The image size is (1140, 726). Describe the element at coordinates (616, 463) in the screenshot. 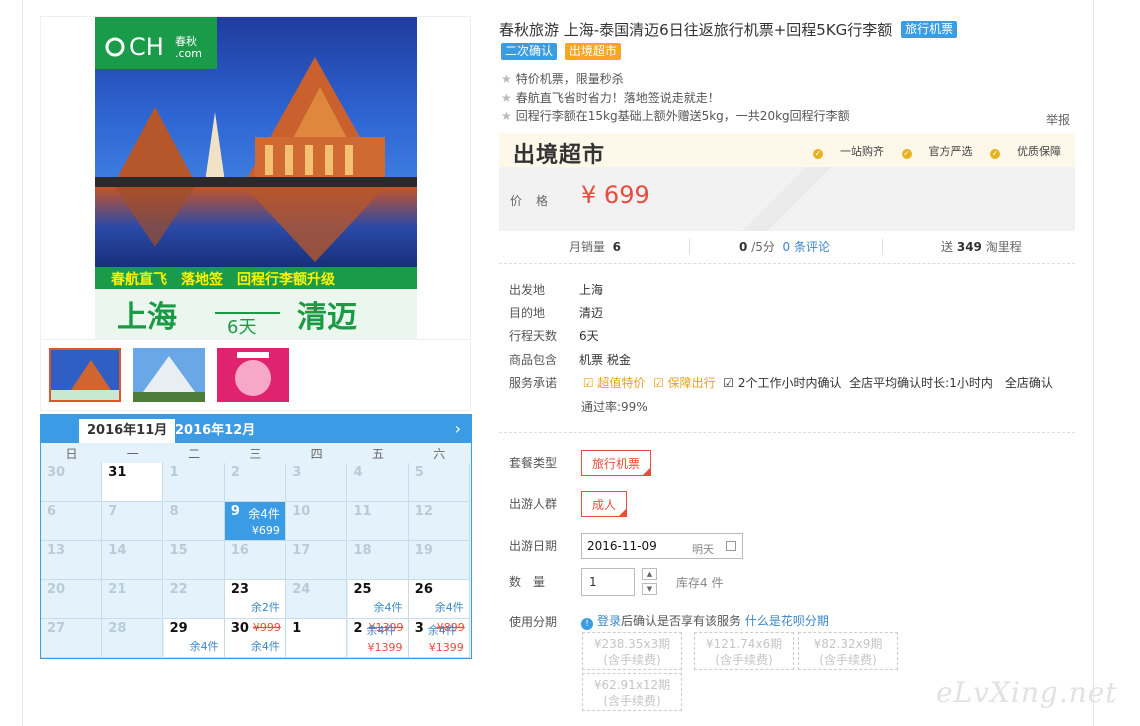

I see `package-option: 旅行机票` at that location.